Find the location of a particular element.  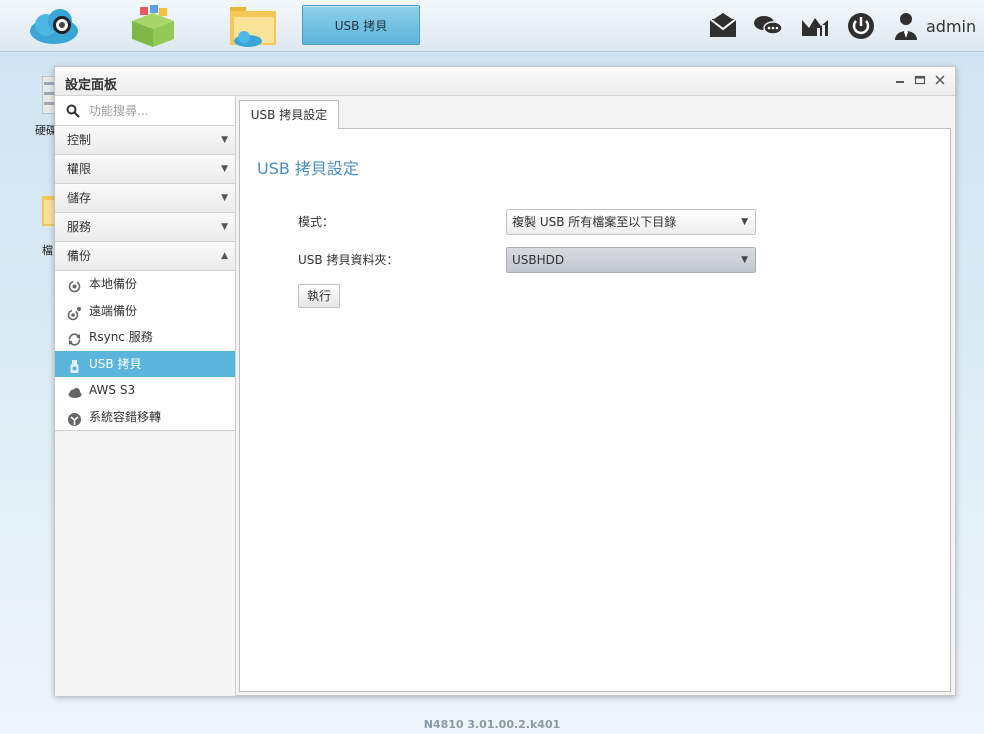

sidebar-item-aws-s3: AWS S3 is located at coordinates (145, 390).